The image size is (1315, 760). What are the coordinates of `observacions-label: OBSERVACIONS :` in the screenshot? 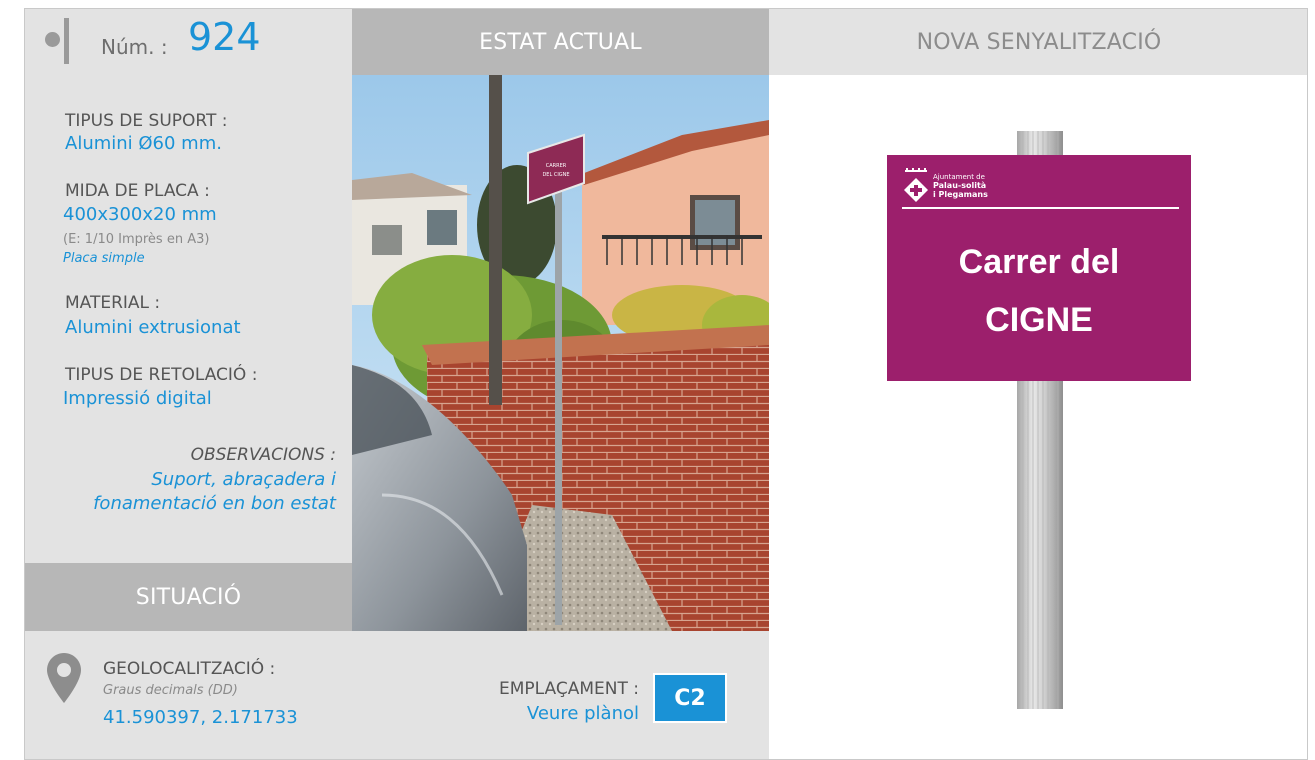 It's located at (263, 455).